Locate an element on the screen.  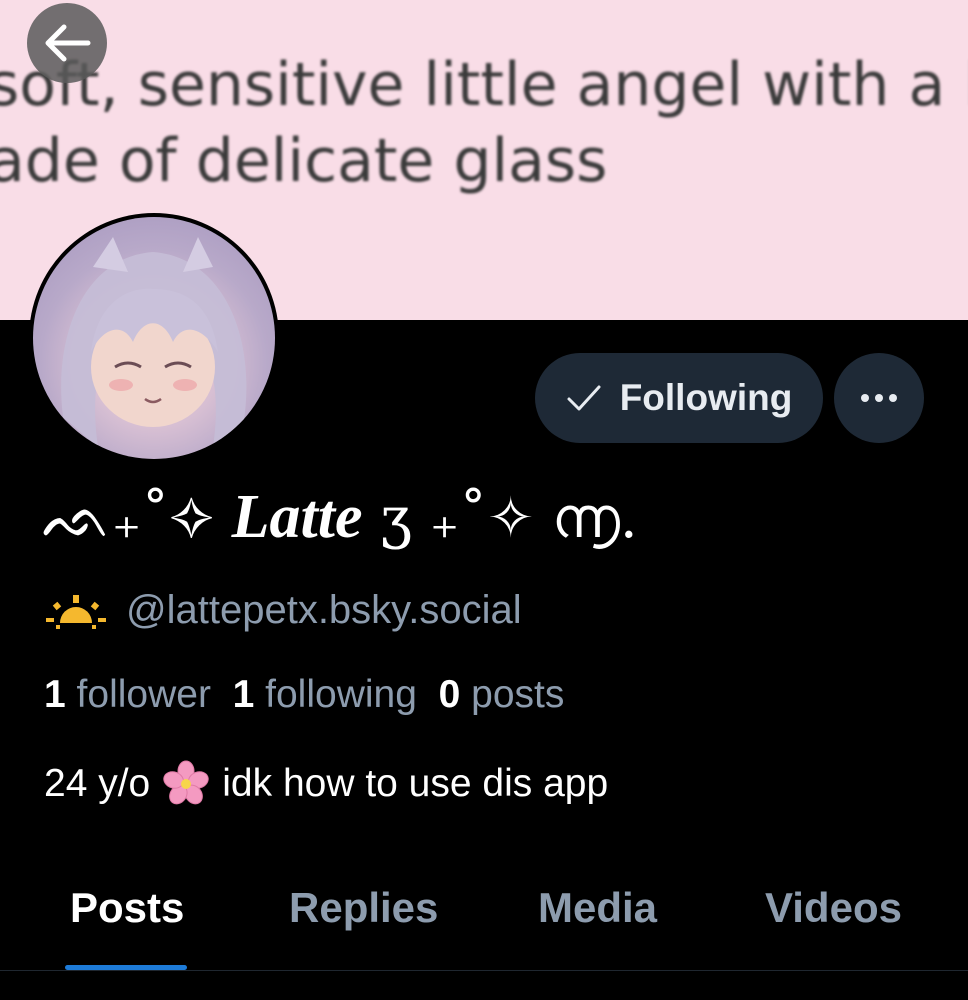
avatar is located at coordinates (154, 338).